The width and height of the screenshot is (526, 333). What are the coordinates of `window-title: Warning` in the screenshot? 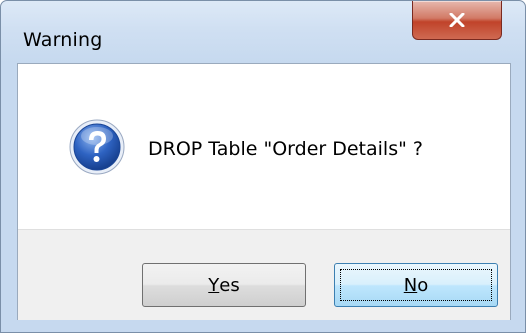 It's located at (63, 40).